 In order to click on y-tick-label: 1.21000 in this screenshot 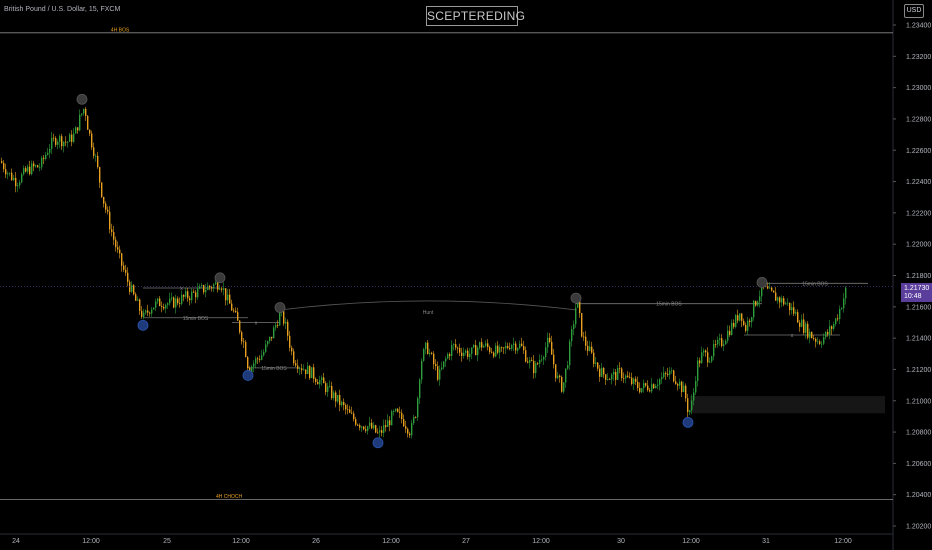, I will do `click(918, 401)`.